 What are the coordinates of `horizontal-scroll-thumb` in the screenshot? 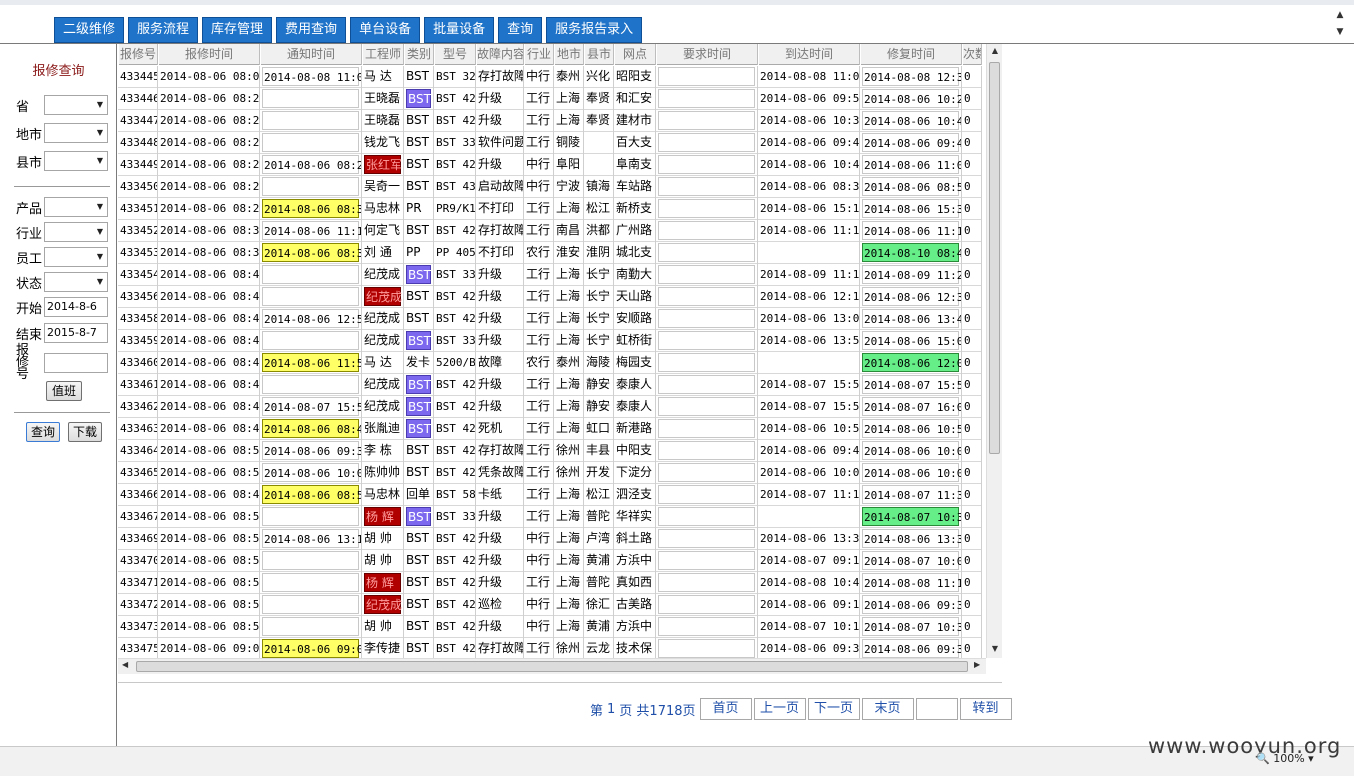 It's located at (552, 666).